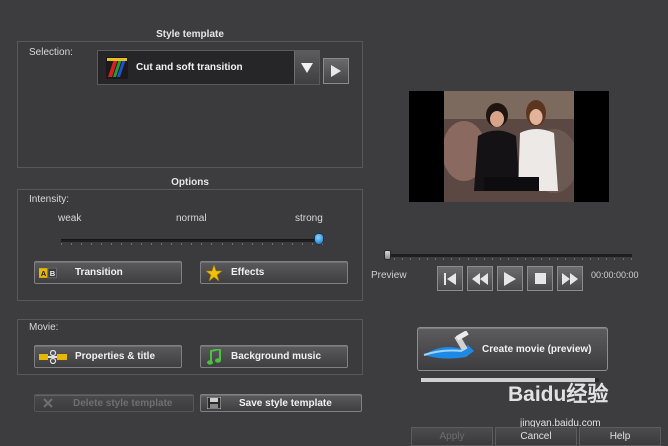 The height and width of the screenshot is (446, 668). What do you see at coordinates (48, 403) in the screenshot?
I see `close-icon` at bounding box center [48, 403].